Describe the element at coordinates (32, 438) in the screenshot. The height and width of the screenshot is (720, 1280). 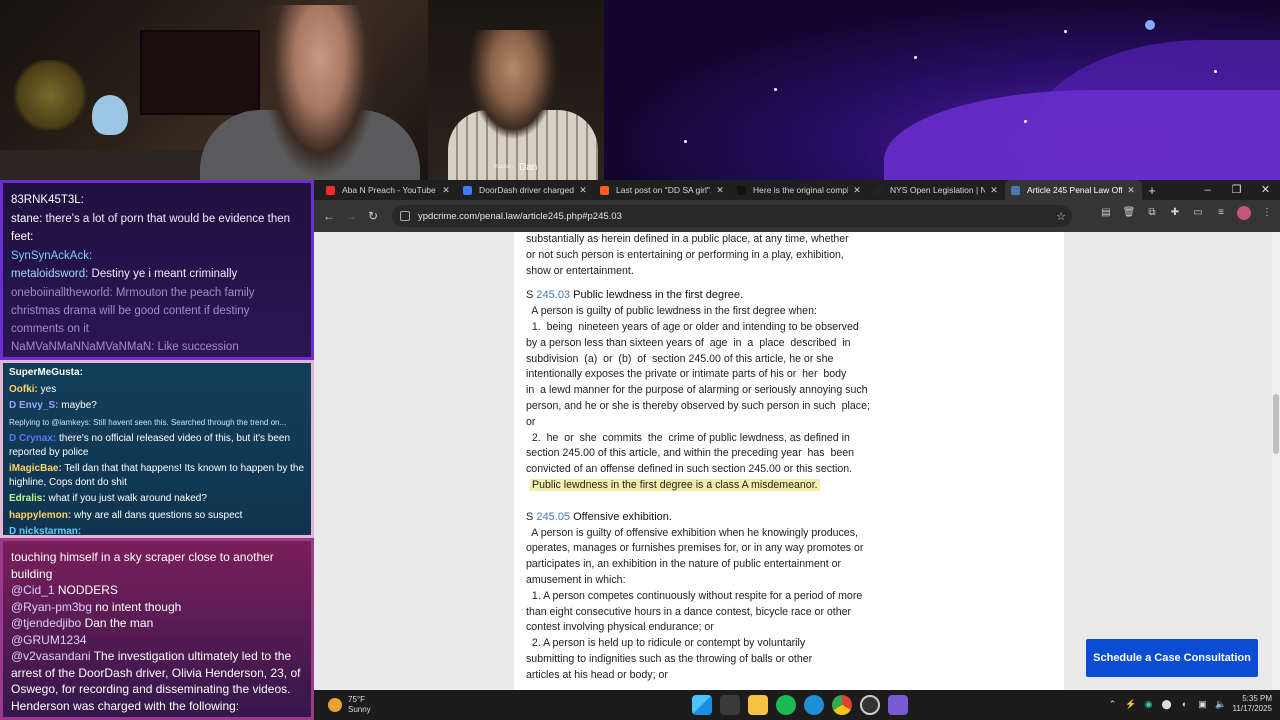
I see `chat-username: D Crynax:` at that location.